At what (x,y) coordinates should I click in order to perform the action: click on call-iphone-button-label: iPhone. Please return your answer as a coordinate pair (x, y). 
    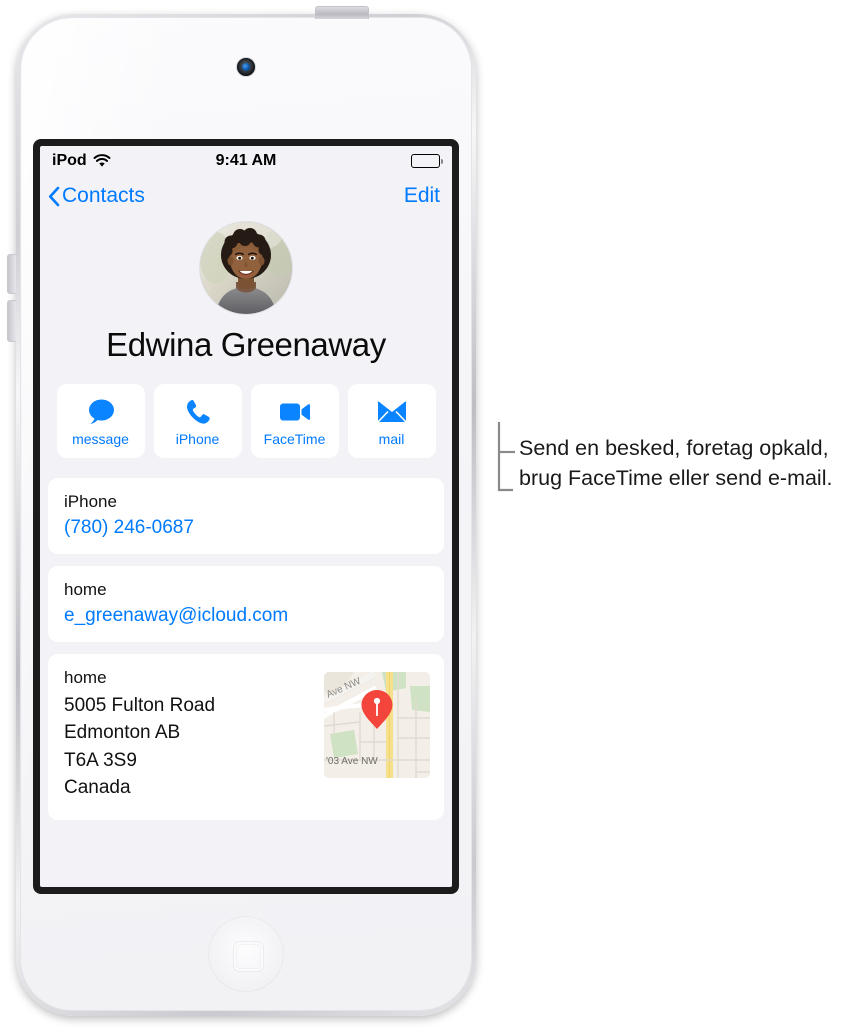
    Looking at the image, I should click on (197, 438).